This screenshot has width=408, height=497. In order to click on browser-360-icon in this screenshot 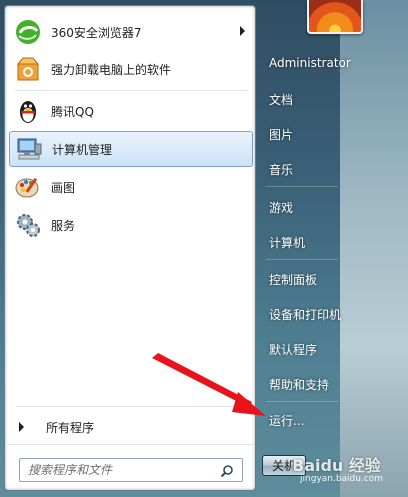, I will do `click(28, 32)`.